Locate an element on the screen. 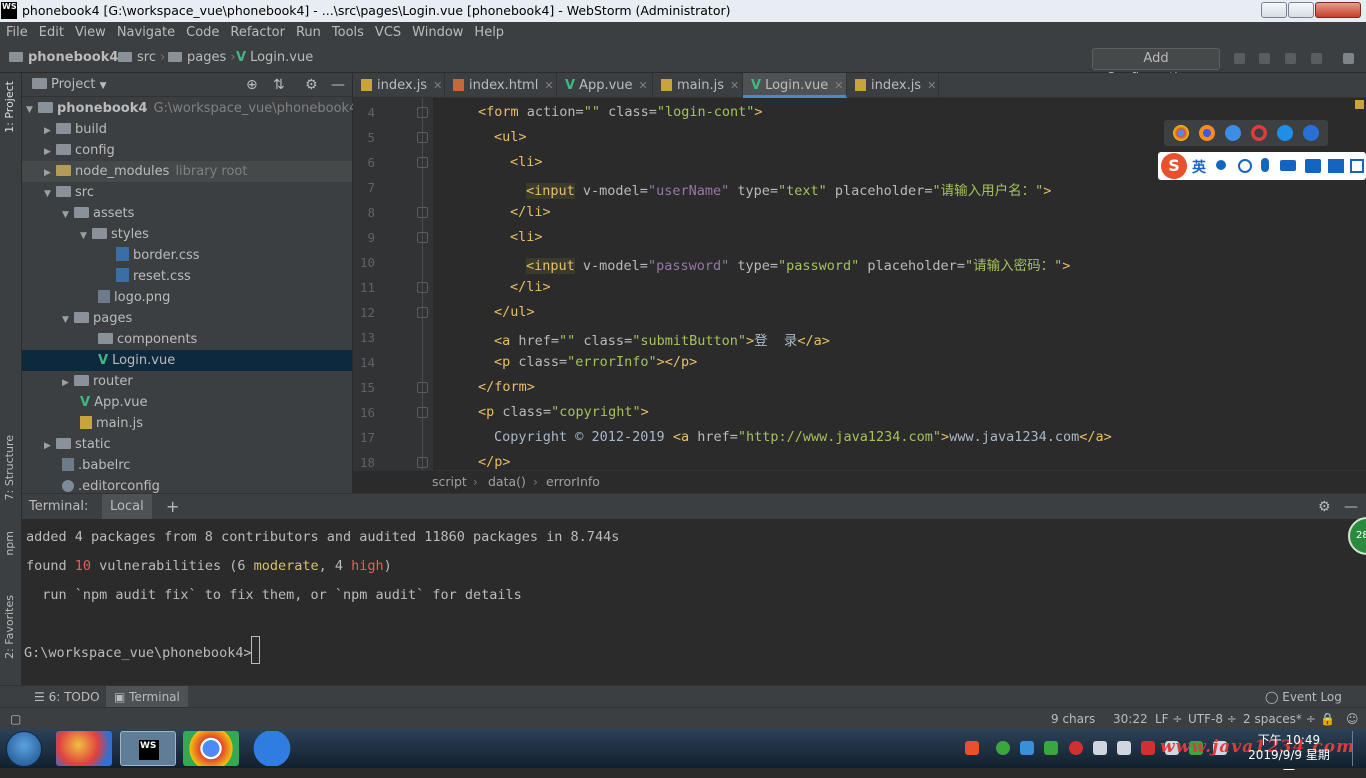 The height and width of the screenshot is (778, 1366). tray-flag-icon is located at coordinates (1148, 748).